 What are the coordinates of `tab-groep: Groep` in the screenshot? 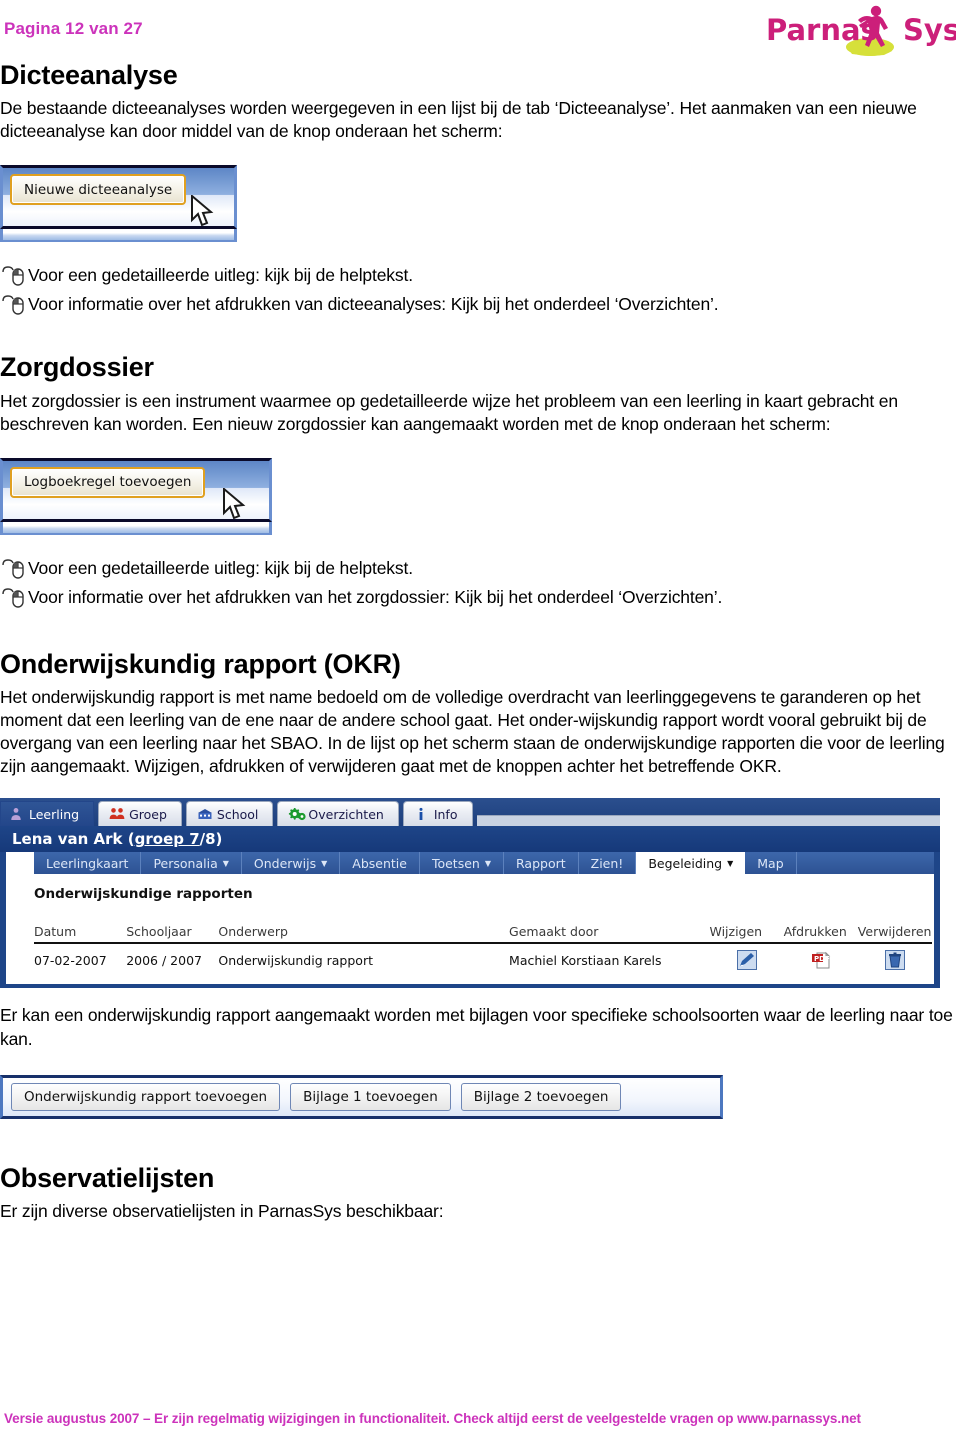 It's located at (140, 814).